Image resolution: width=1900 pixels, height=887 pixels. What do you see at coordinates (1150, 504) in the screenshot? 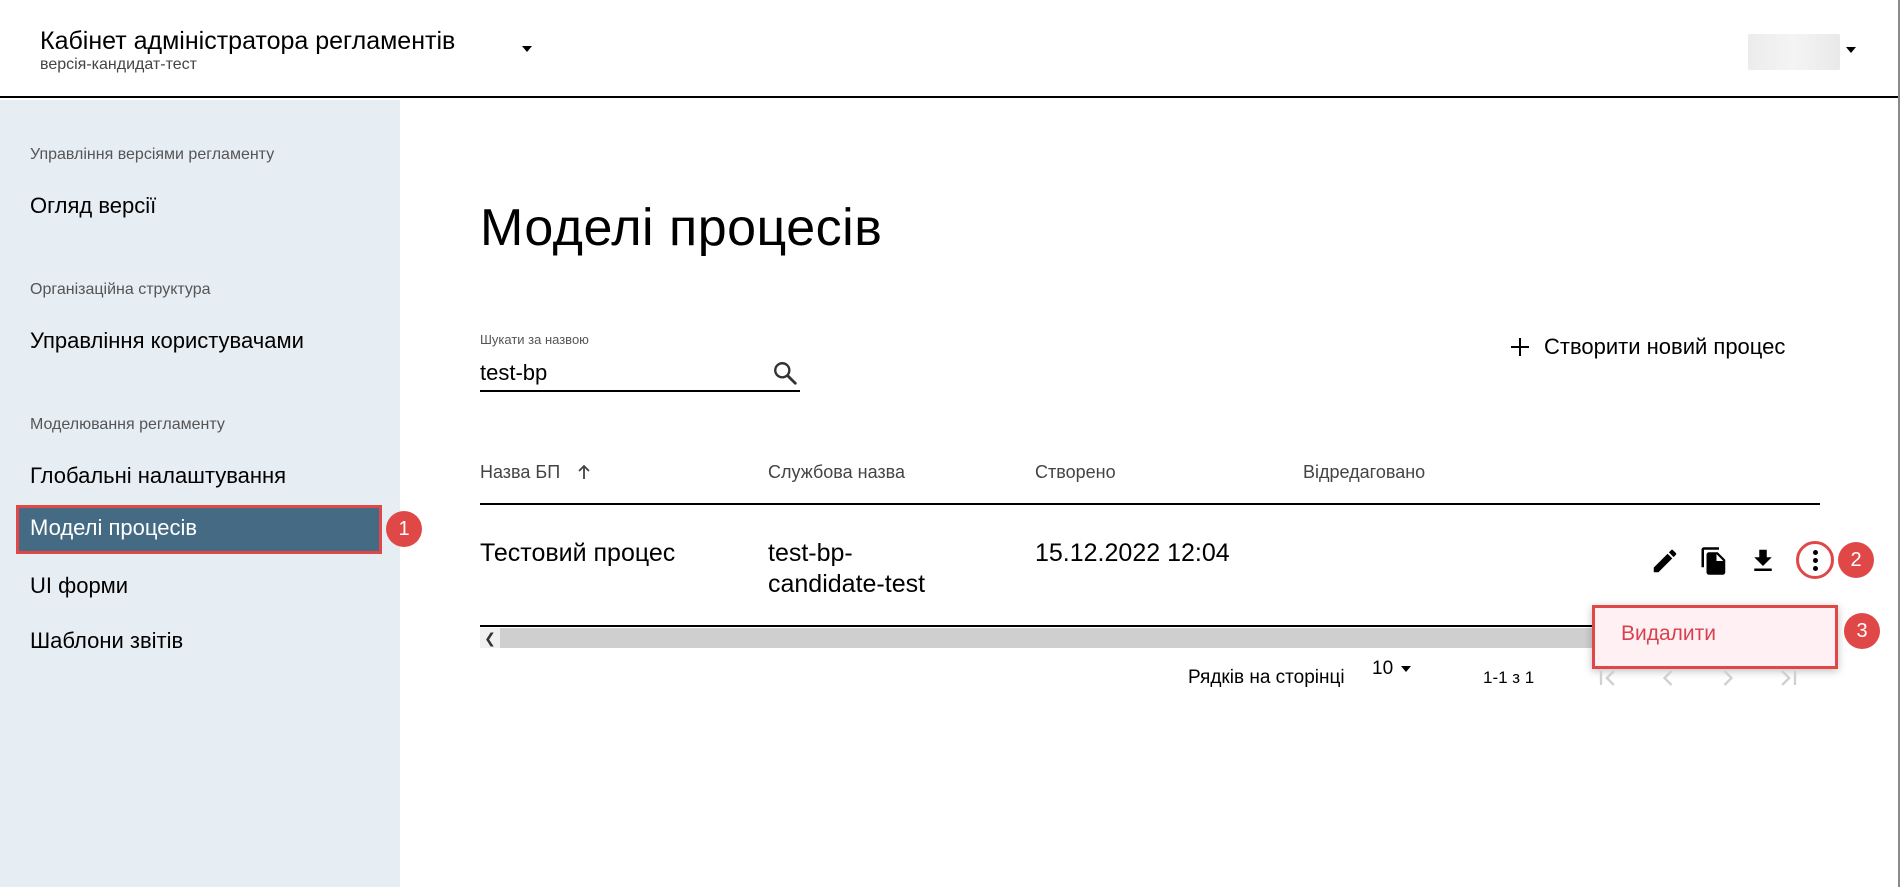
I see `table-header-divider` at bounding box center [1150, 504].